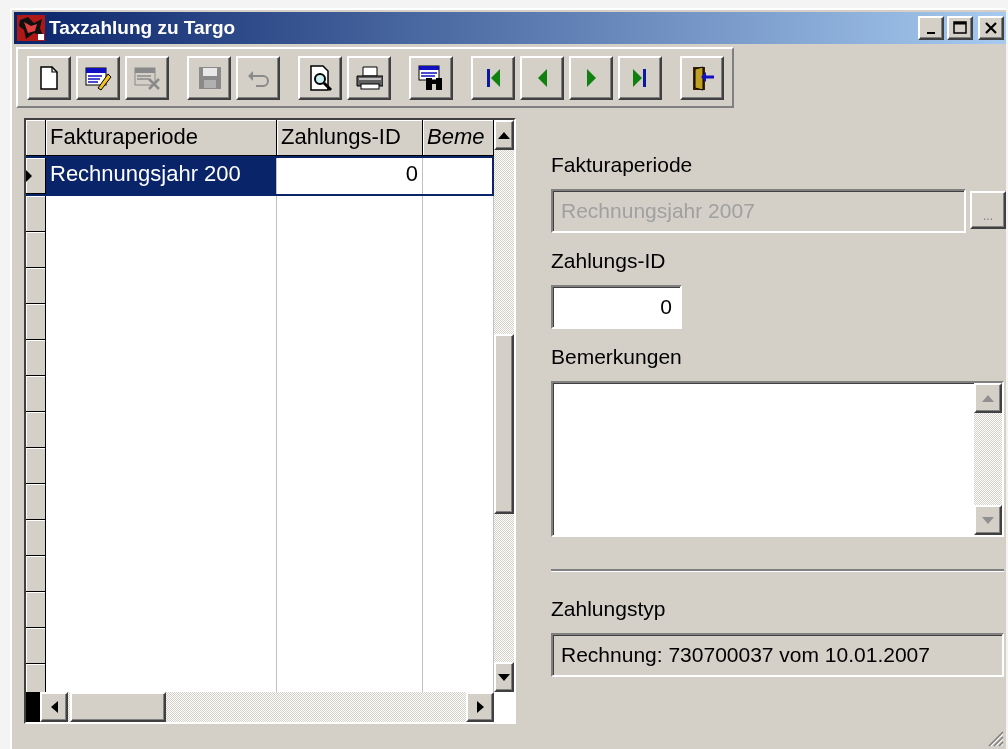 Image resolution: width=1008 pixels, height=749 pixels. What do you see at coordinates (147, 78) in the screenshot?
I see `delete-icon` at bounding box center [147, 78].